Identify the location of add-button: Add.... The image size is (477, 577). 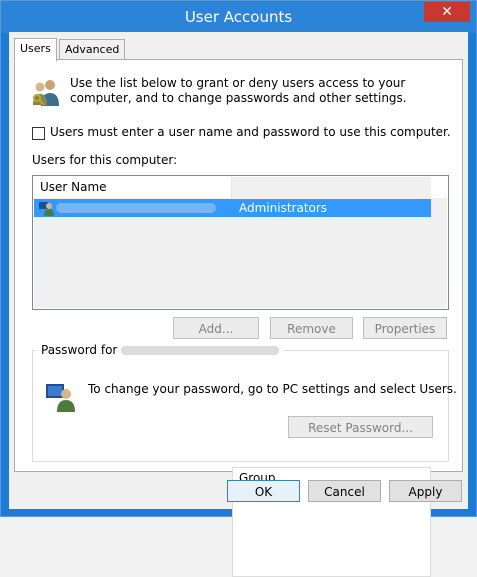
(216, 328).